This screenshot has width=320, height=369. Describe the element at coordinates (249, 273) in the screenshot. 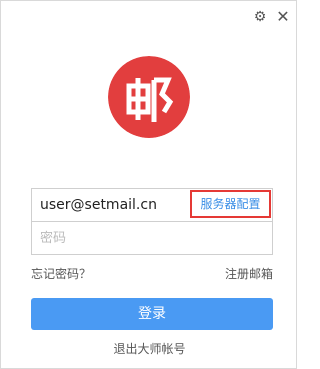

I see `register-link: 注册邮箱` at that location.